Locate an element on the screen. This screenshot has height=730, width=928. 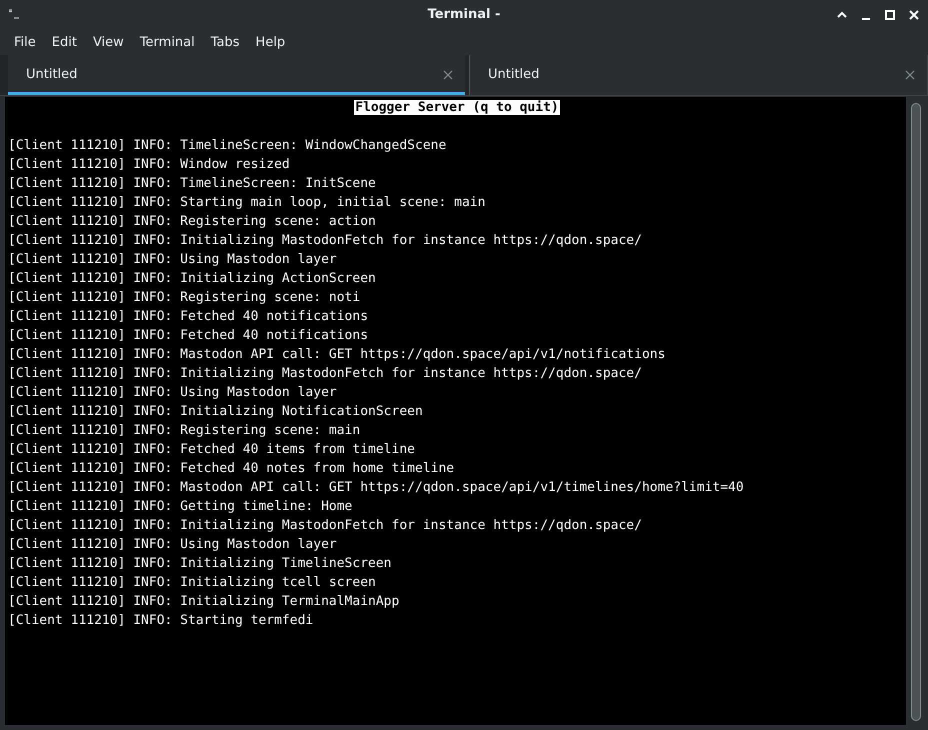
log-line: [Client 111210] INFO: Fetched 40 notes from home timeline is located at coordinates (231, 469).